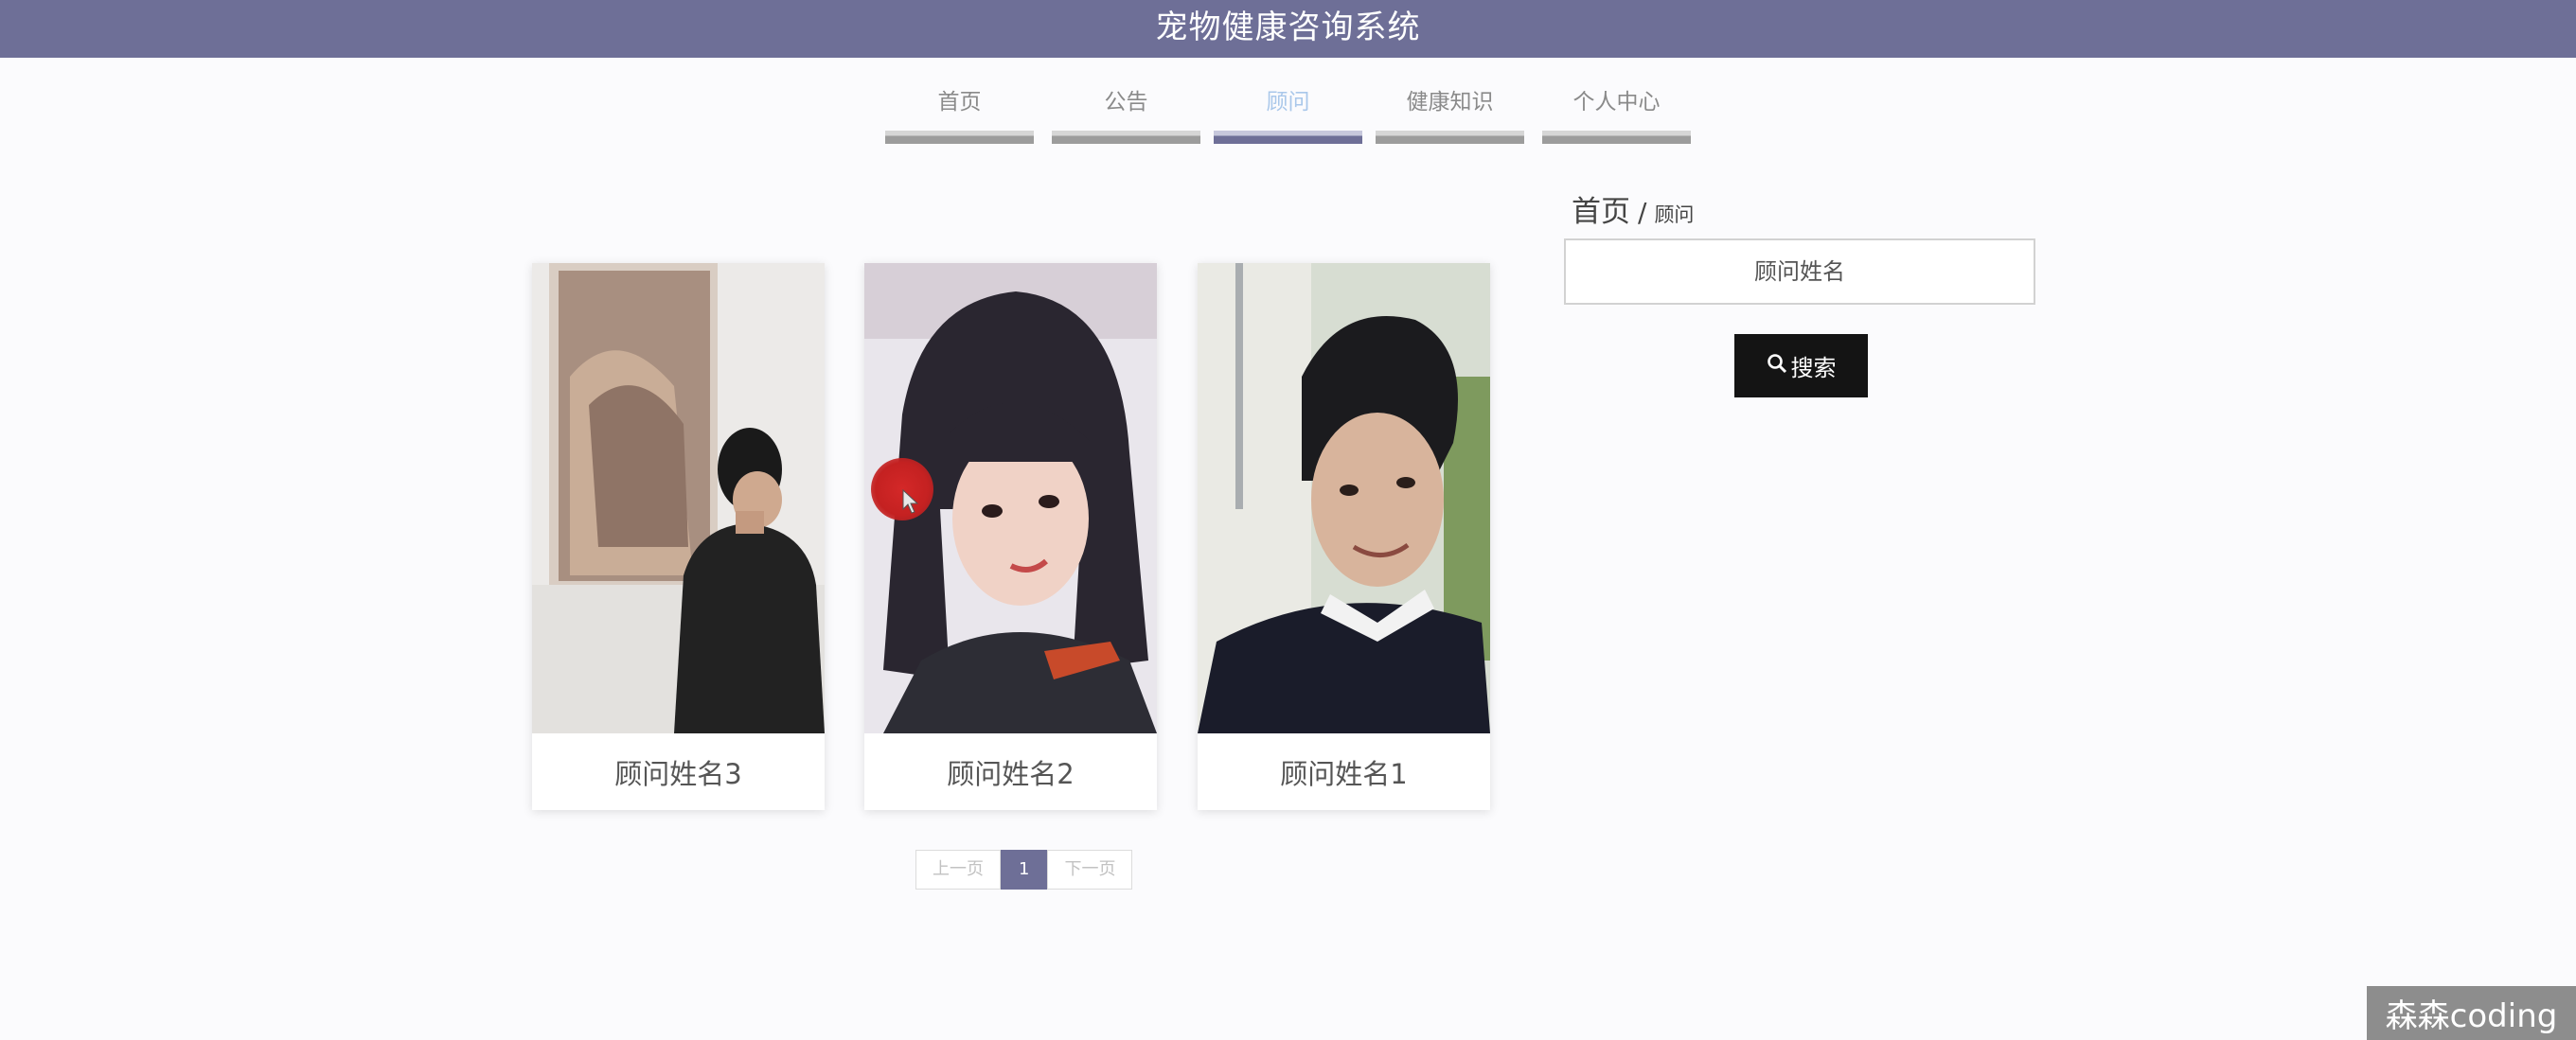 The height and width of the screenshot is (1040, 2576). Describe the element at coordinates (1814, 368) in the screenshot. I see `search-button-label: 搜索` at that location.